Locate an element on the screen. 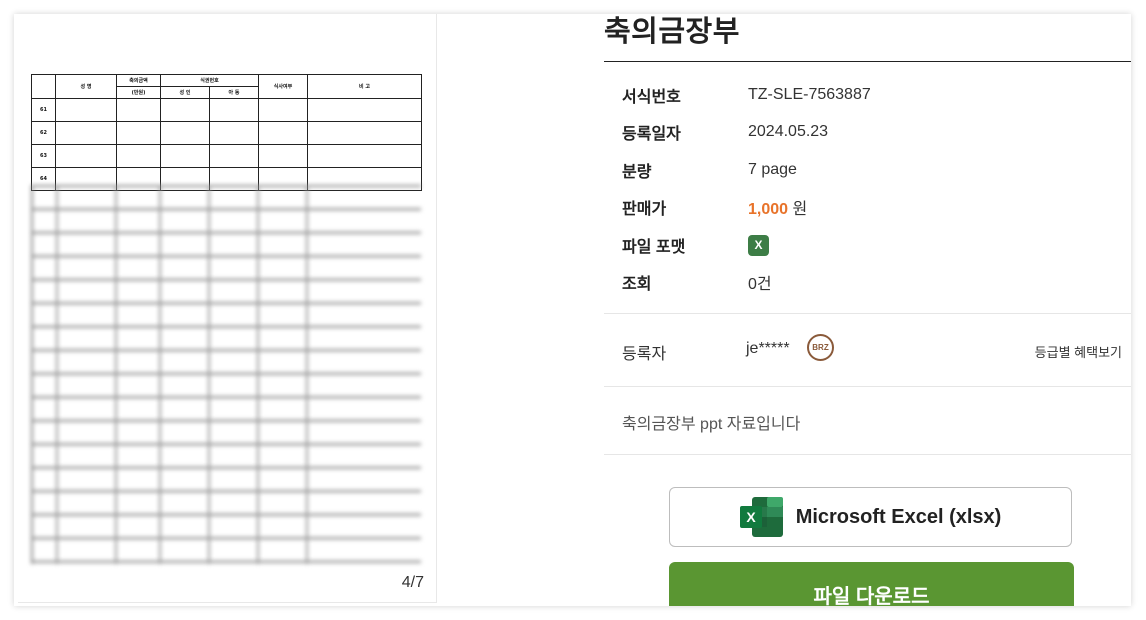 The image size is (1146, 620). info-value: 2024.05.23 is located at coordinates (788, 131).